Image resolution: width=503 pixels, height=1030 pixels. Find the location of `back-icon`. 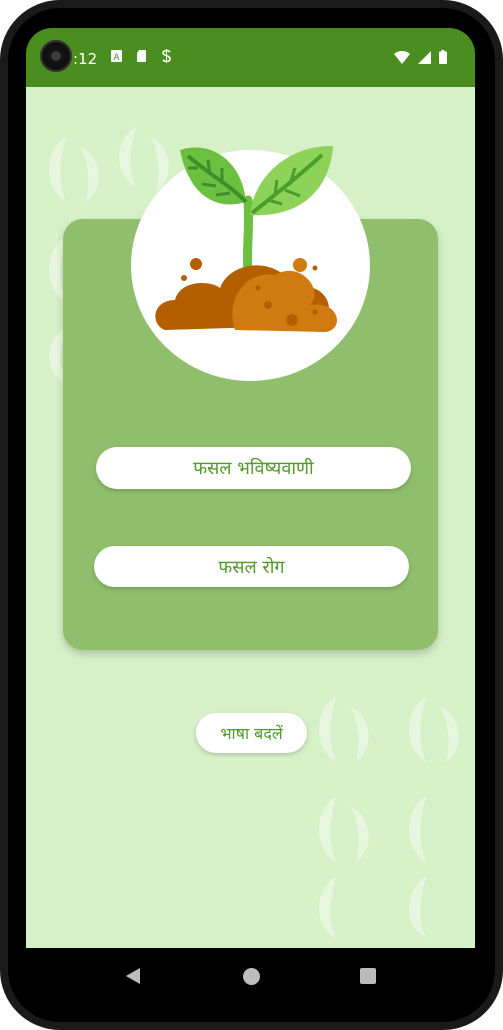

back-icon is located at coordinates (133, 976).